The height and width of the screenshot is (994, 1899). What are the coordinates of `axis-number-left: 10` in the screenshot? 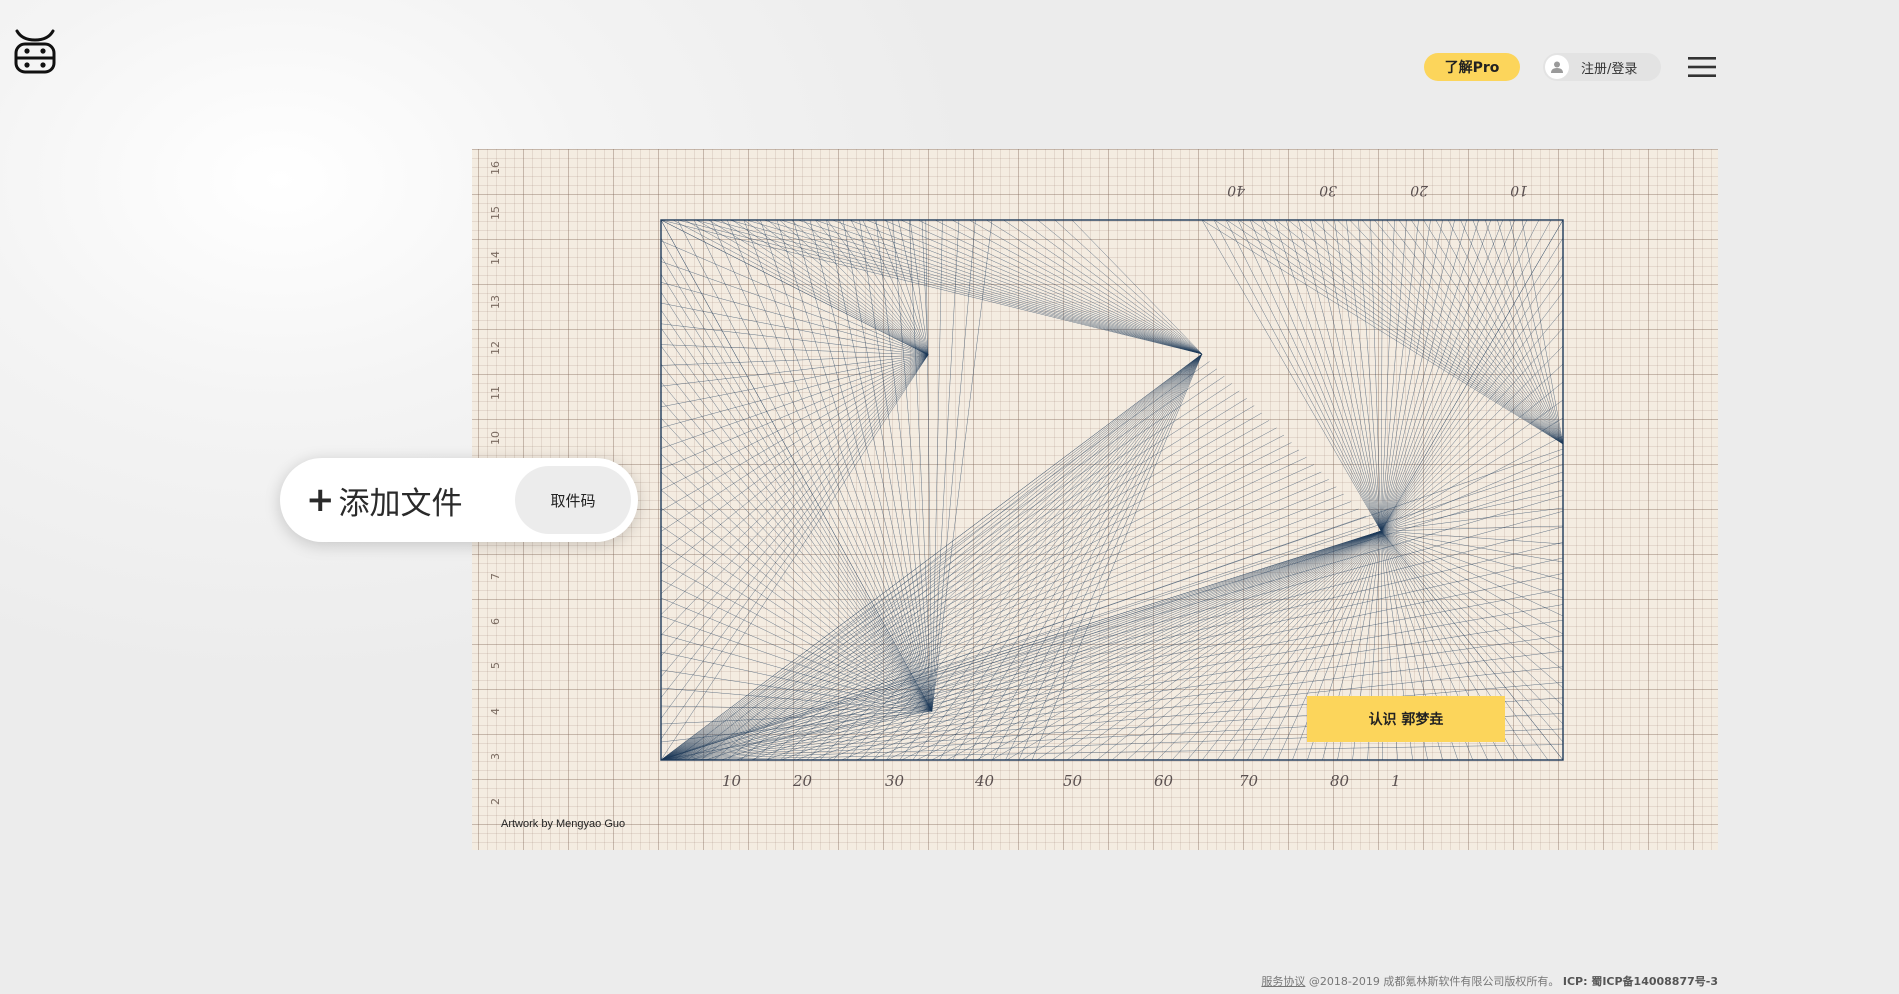 It's located at (495, 438).